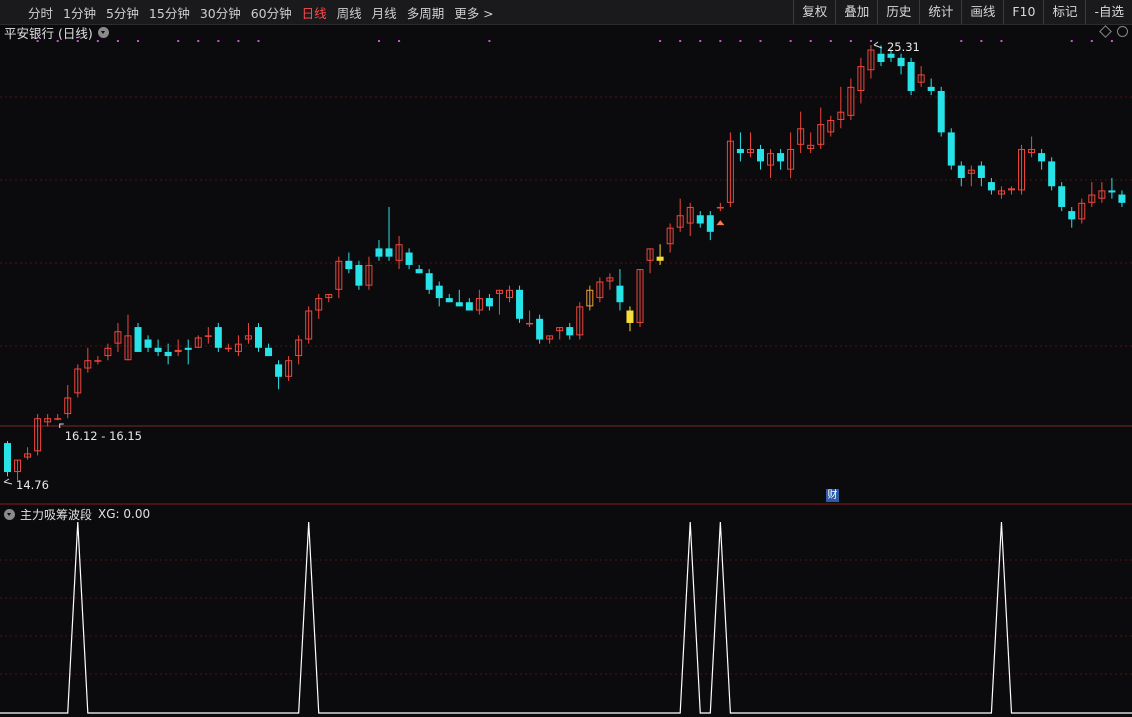  What do you see at coordinates (8, 481) in the screenshot?
I see `low-pointer-icon` at bounding box center [8, 481].